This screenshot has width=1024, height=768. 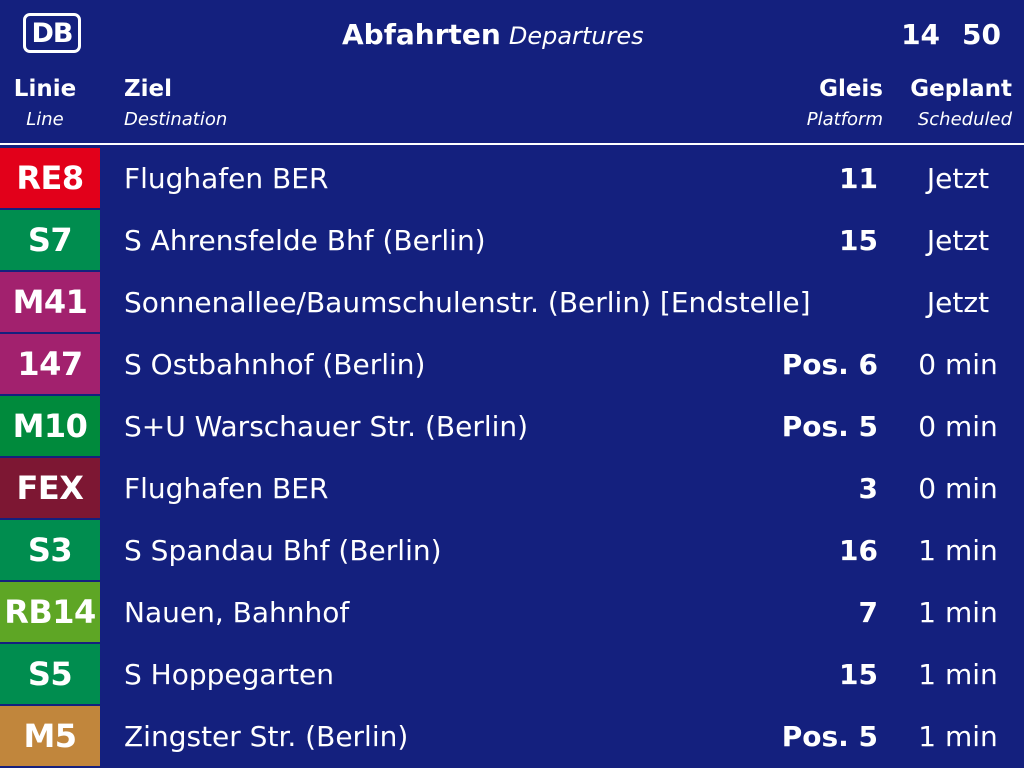 I want to click on header-divider, so click(x=512, y=144).